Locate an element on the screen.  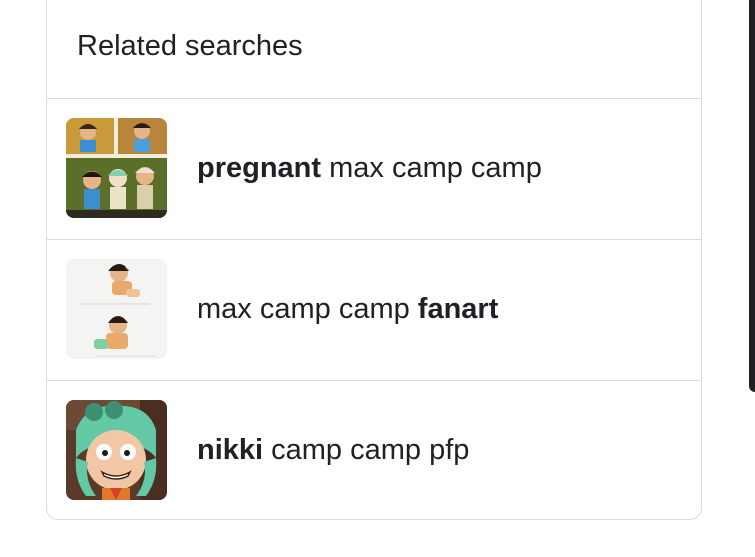
related-searches-title: Related searches is located at coordinates (190, 46).